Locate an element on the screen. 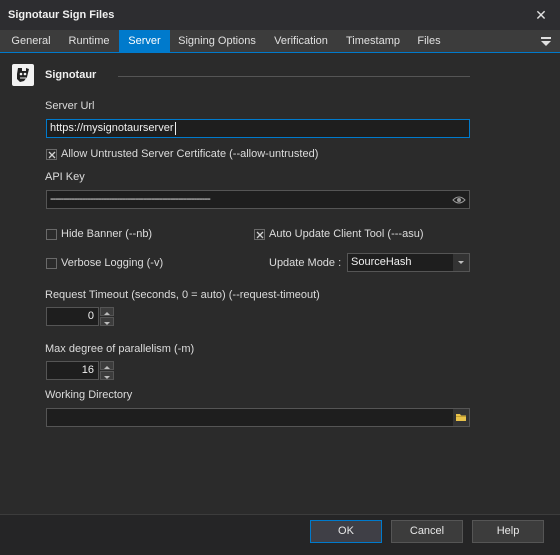 Image resolution: width=560 pixels, height=555 pixels. parallelism-value: 16 is located at coordinates (87, 370).